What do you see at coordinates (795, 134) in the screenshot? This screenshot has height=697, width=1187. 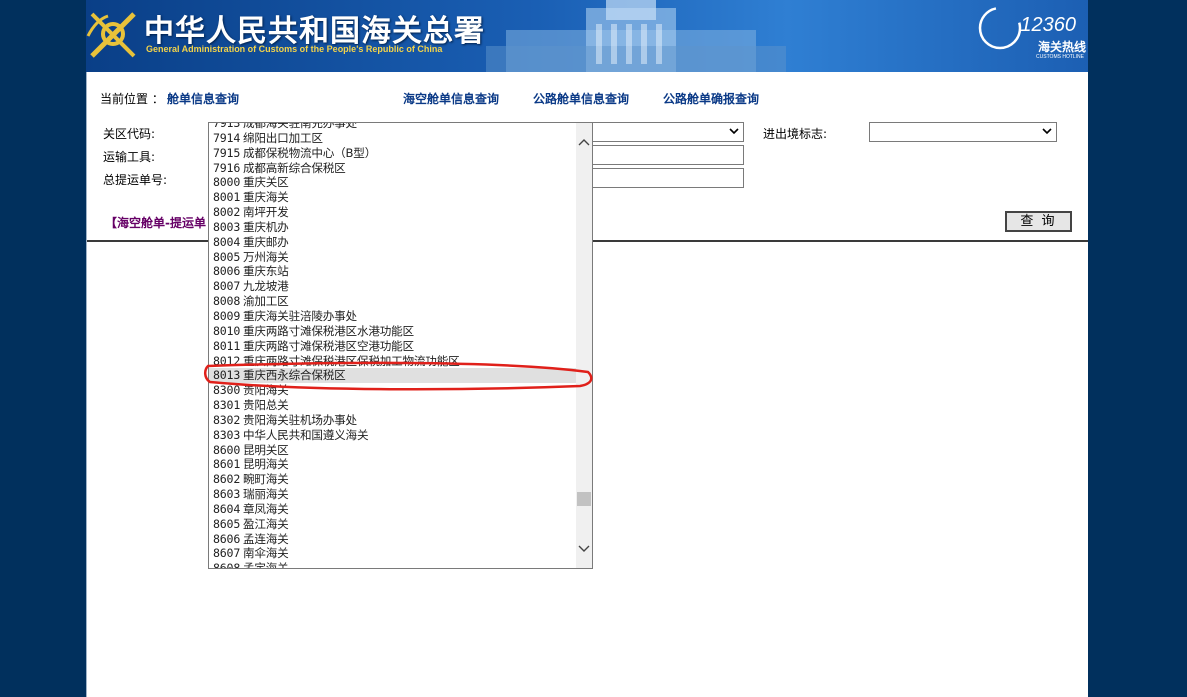 I see `entry-exit-label: 进出境标志:` at bounding box center [795, 134].